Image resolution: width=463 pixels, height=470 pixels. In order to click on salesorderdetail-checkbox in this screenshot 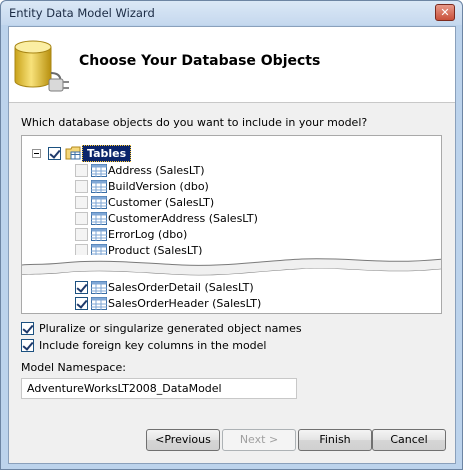, I will do `click(81, 287)`.